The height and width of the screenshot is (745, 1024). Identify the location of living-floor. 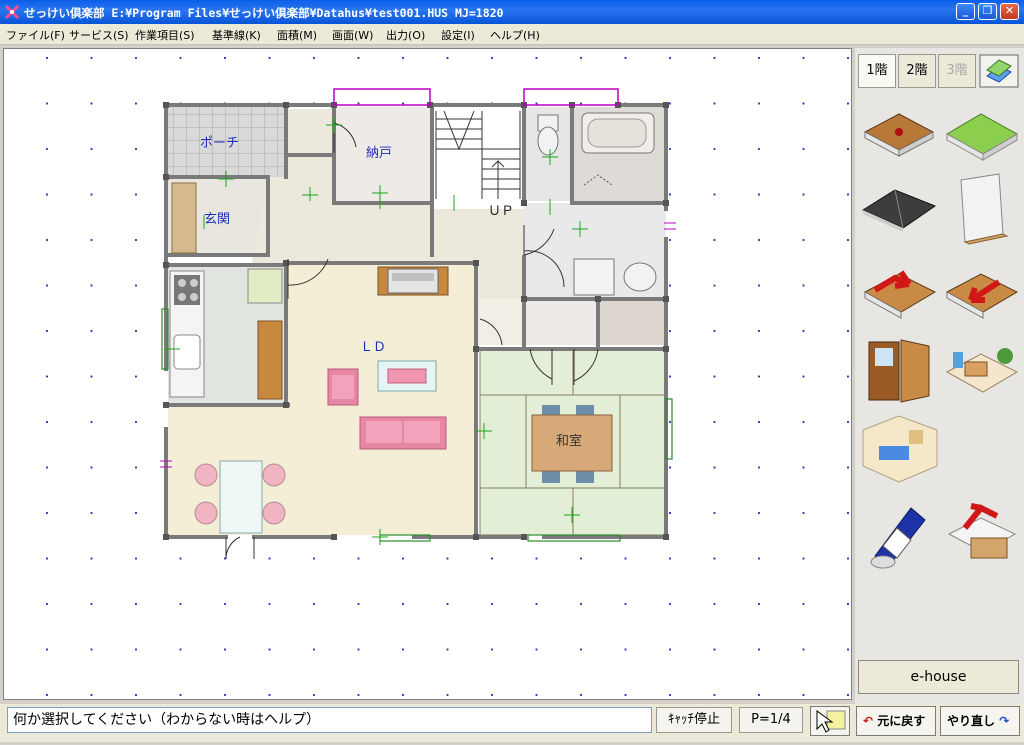
(381, 400).